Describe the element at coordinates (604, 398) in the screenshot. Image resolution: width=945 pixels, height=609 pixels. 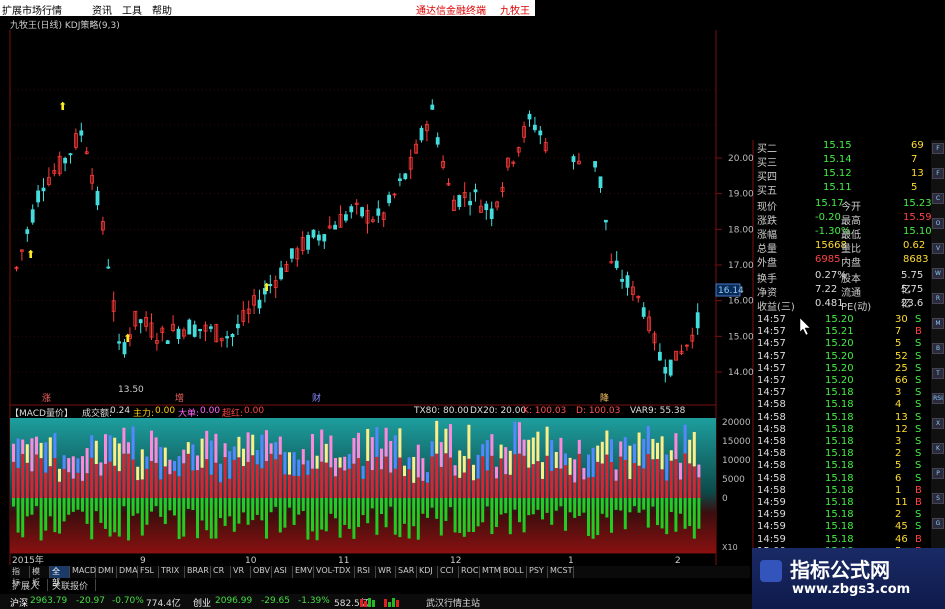
I see `event-marker-4: 降` at that location.